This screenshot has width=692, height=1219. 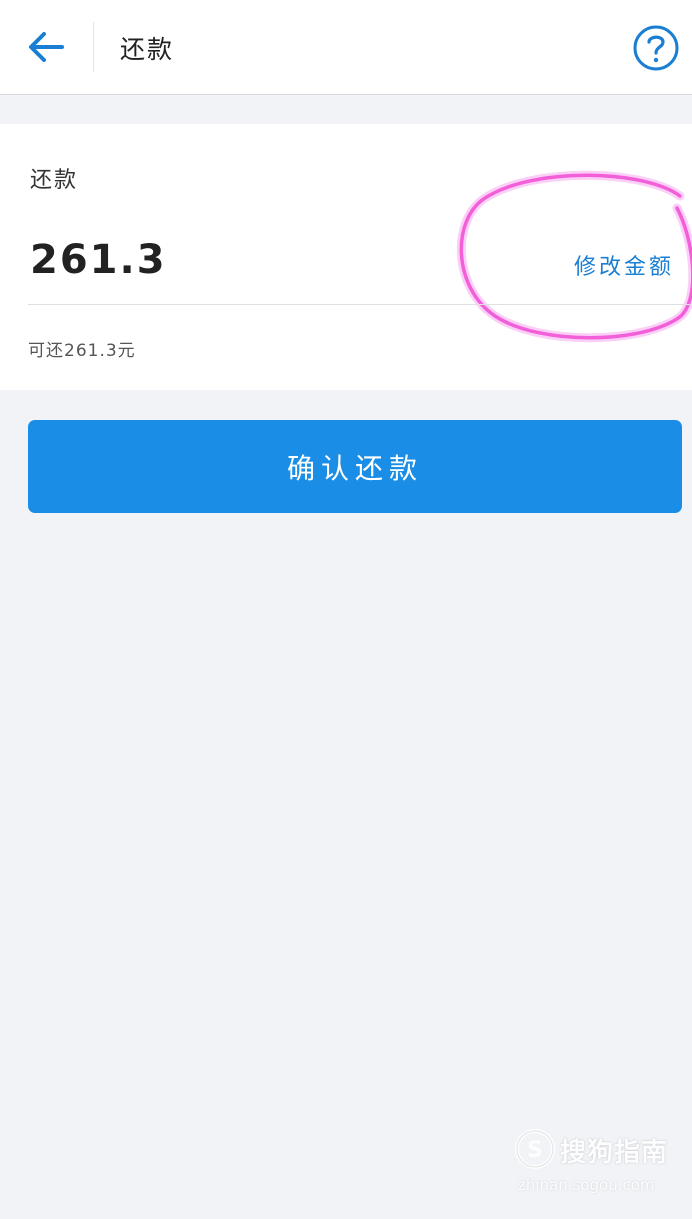 I want to click on svg-text: S, so click(x=535, y=1150).